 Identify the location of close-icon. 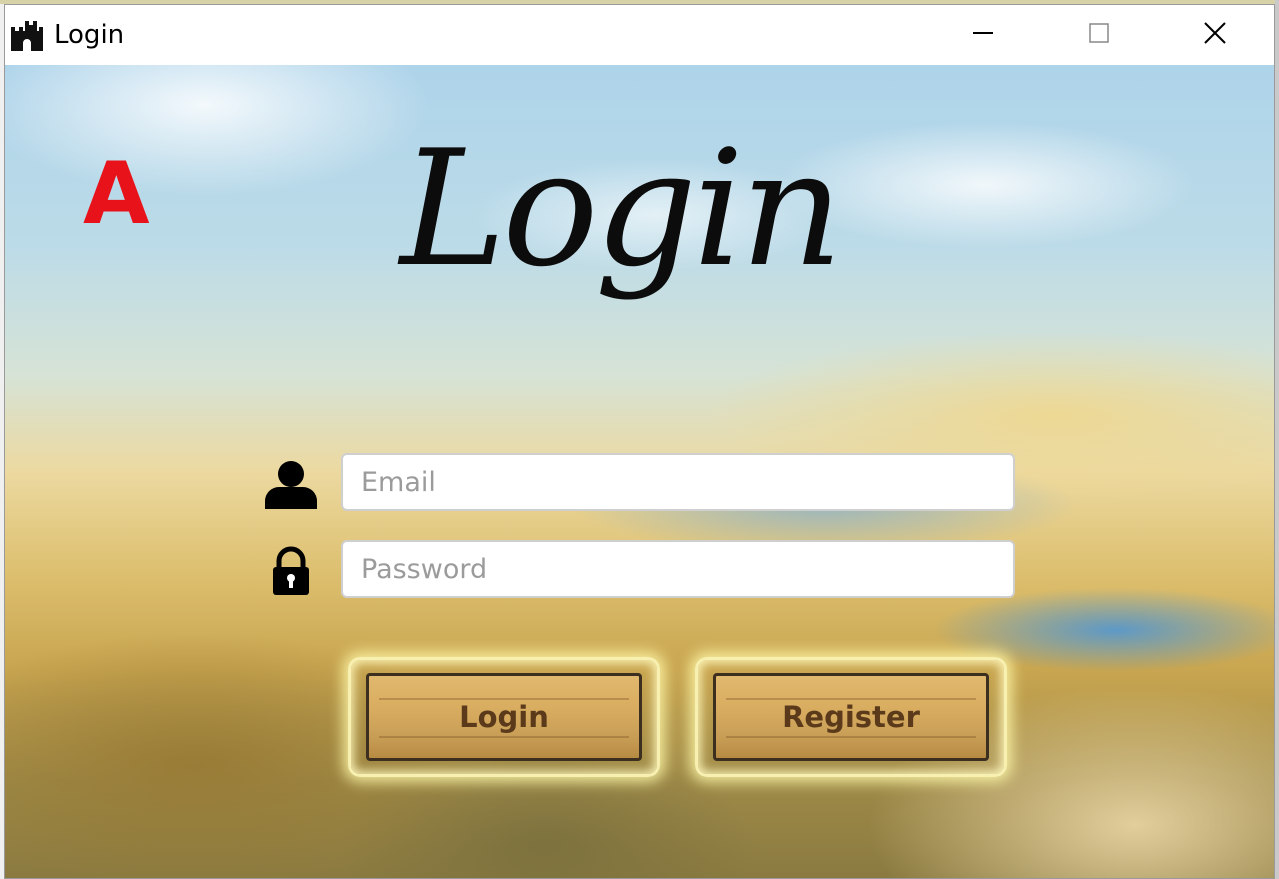
(1215, 35).